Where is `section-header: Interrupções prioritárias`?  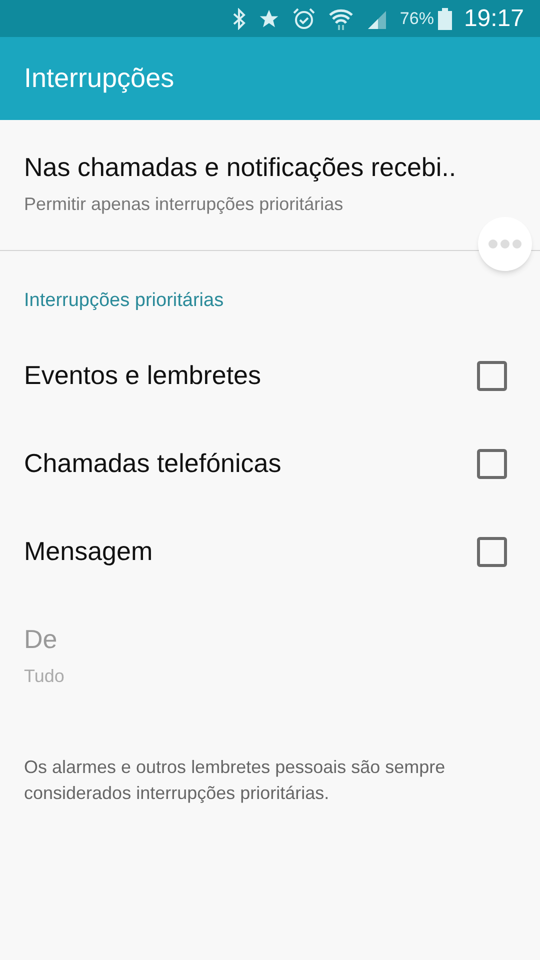 section-header: Interrupções prioritárias is located at coordinates (124, 300).